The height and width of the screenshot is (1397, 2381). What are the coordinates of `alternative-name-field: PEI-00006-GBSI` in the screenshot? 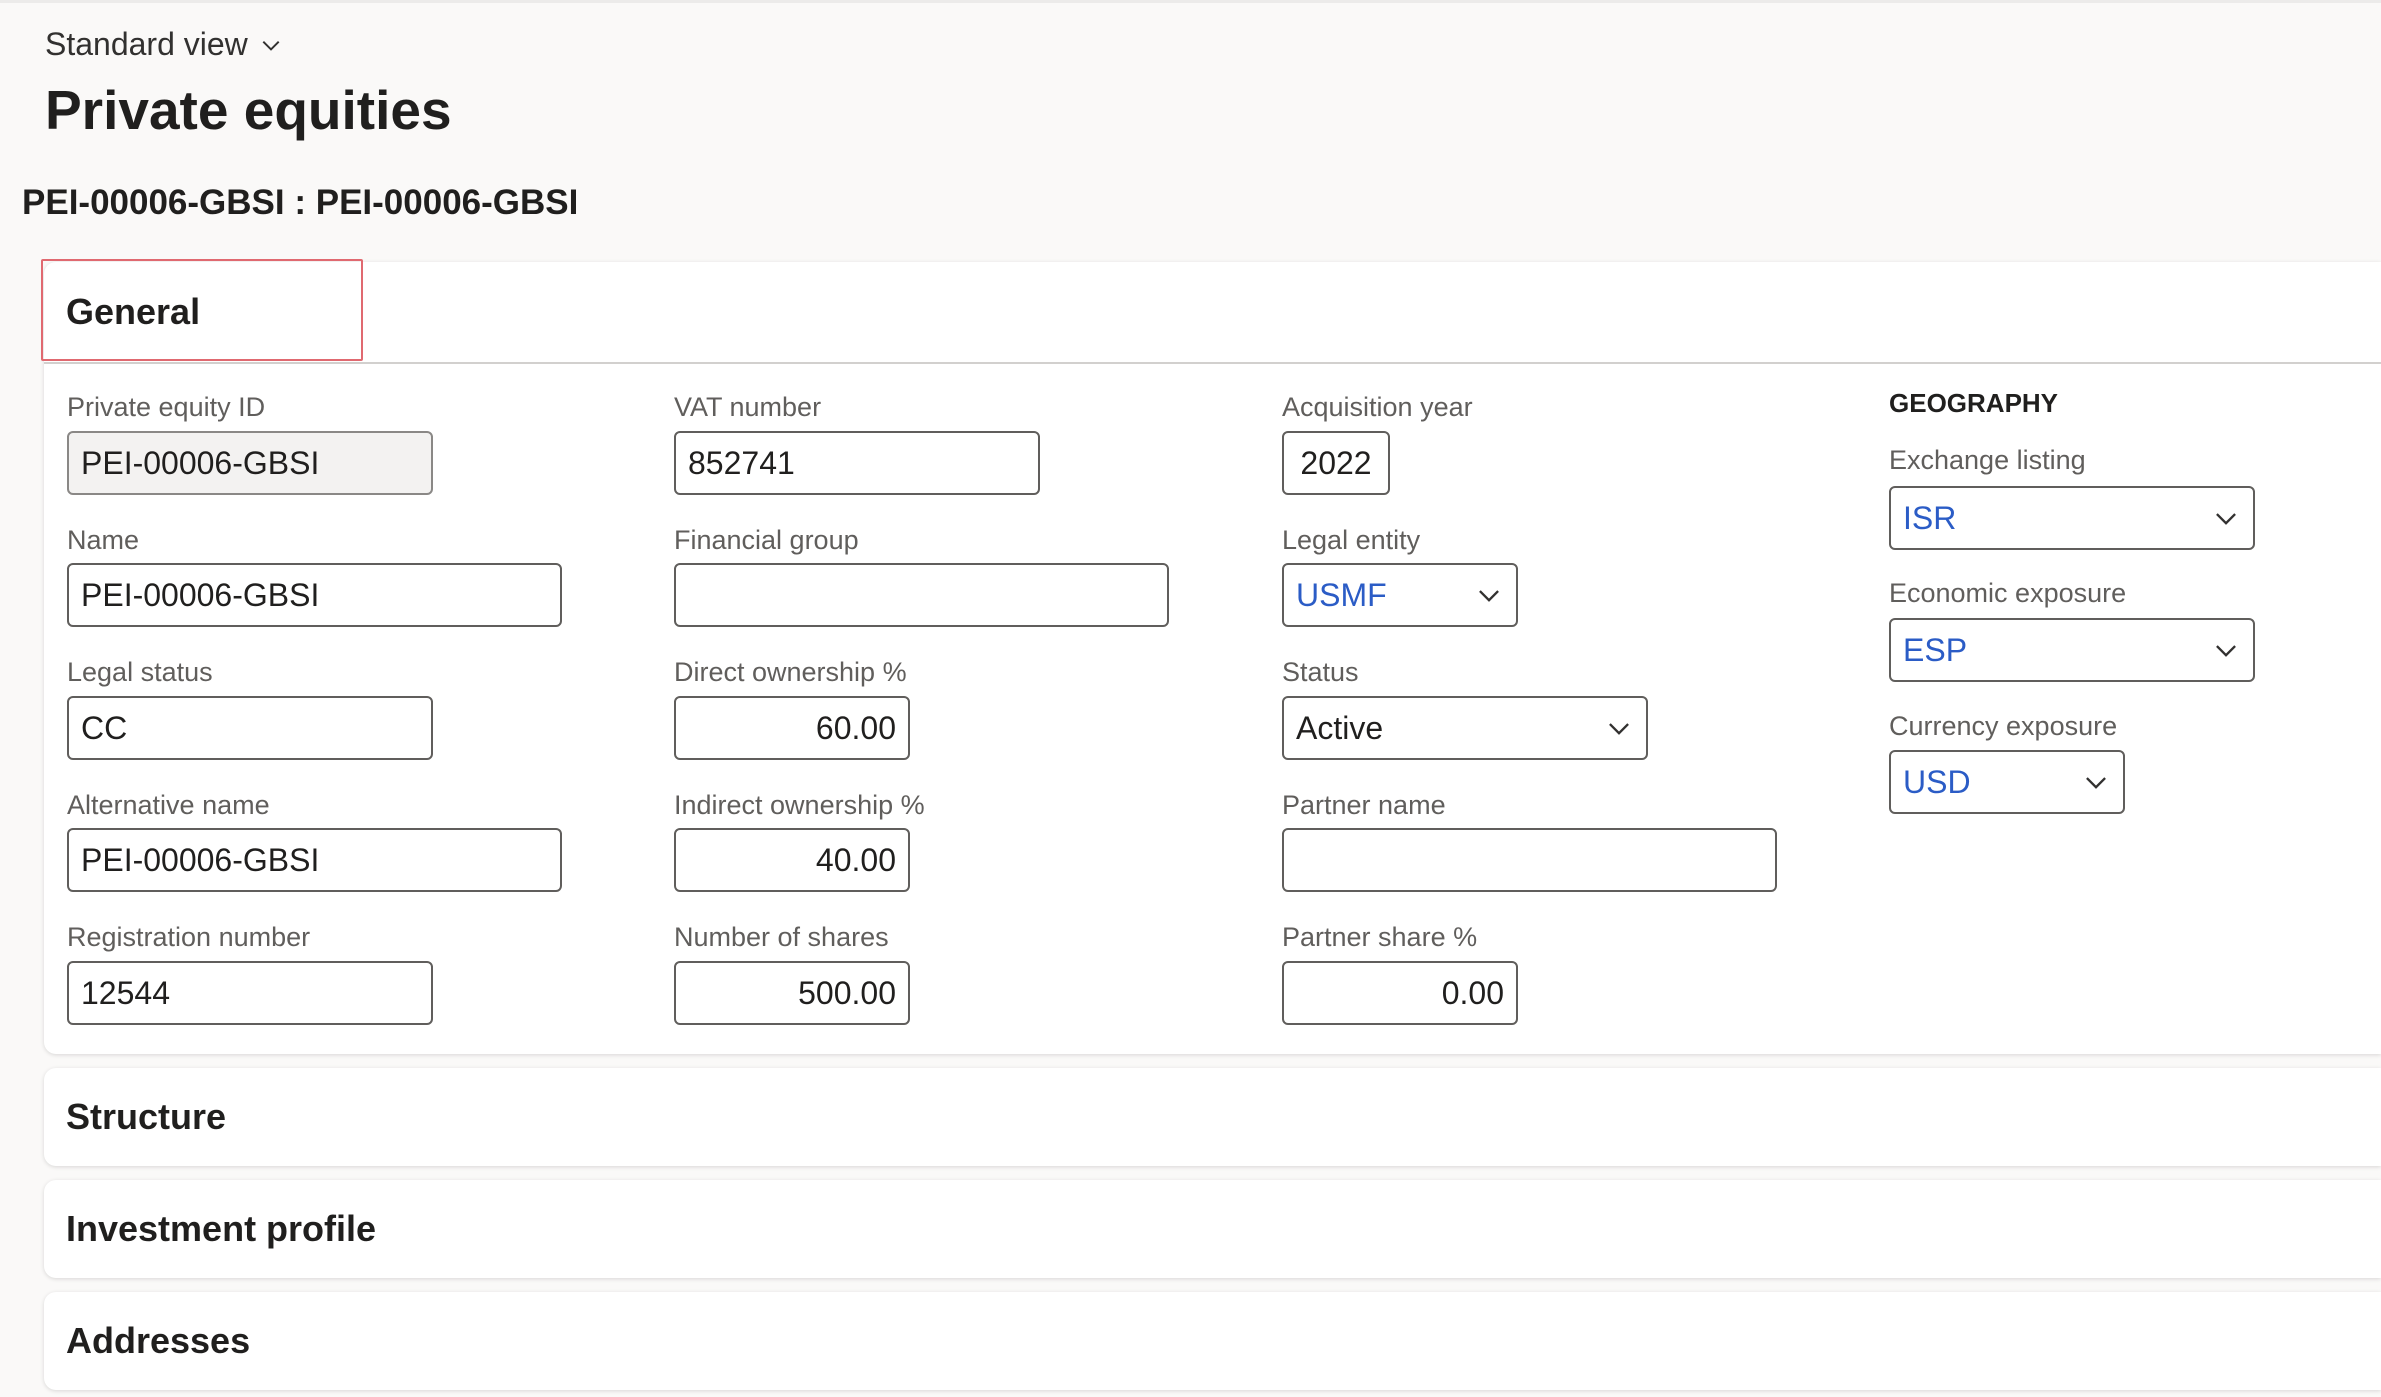 It's located at (314, 860).